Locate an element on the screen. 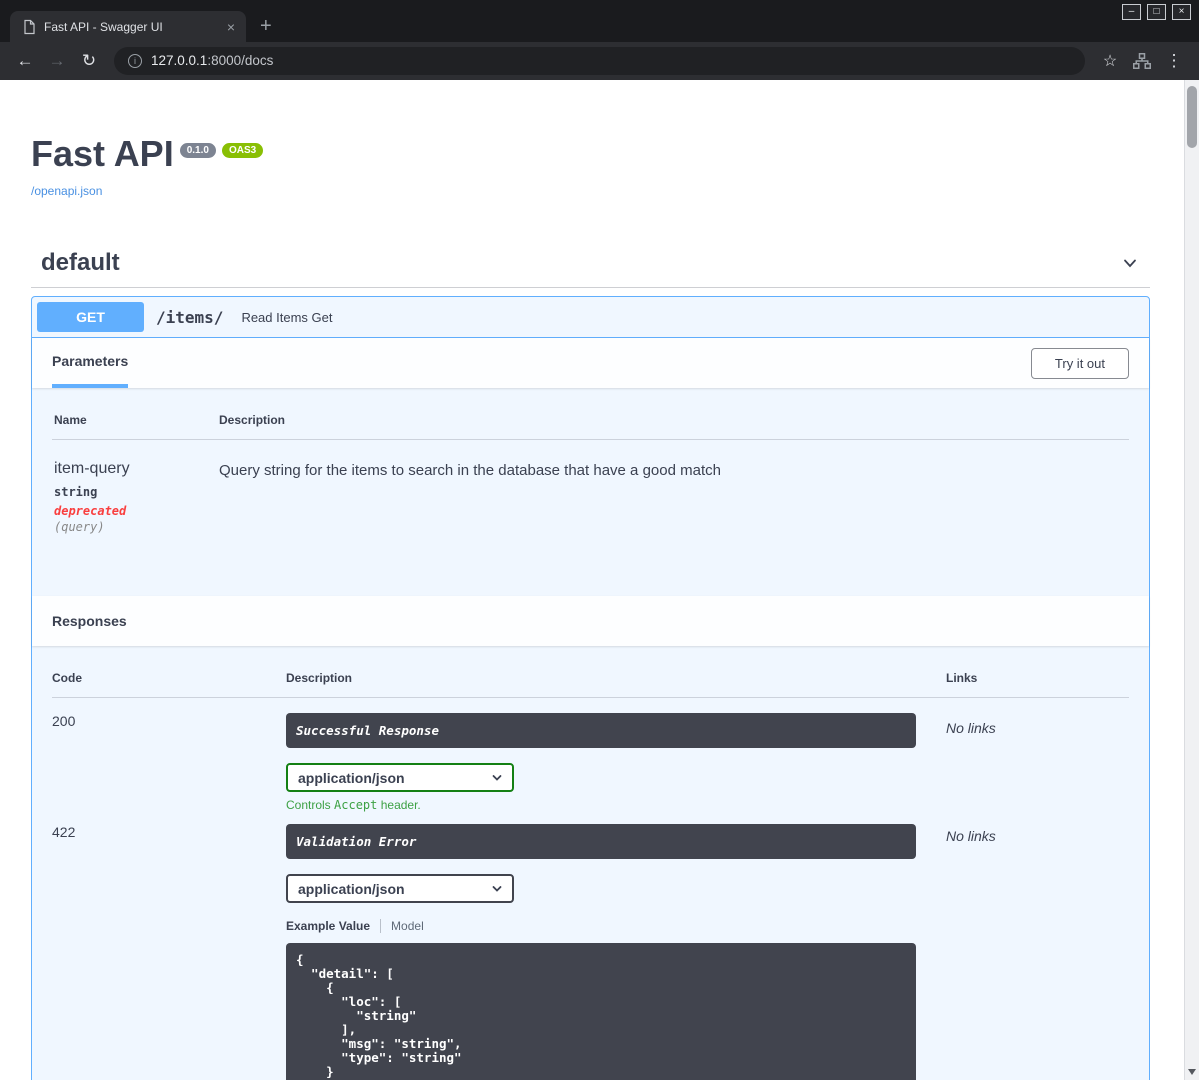 The width and height of the screenshot is (1199, 1080). tag-section-header: default is located at coordinates (590, 268).